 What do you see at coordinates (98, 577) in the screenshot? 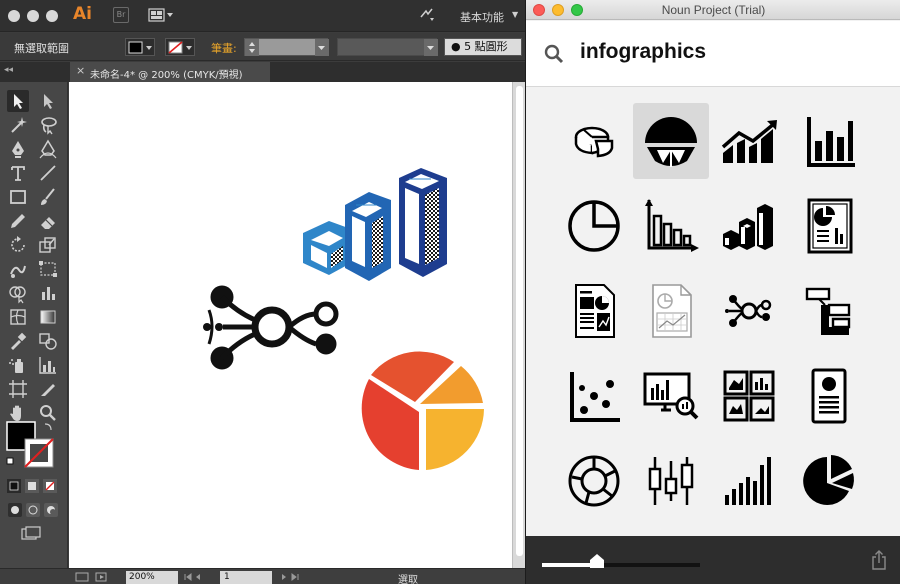
I see `artboard-nav-icons` at bounding box center [98, 577].